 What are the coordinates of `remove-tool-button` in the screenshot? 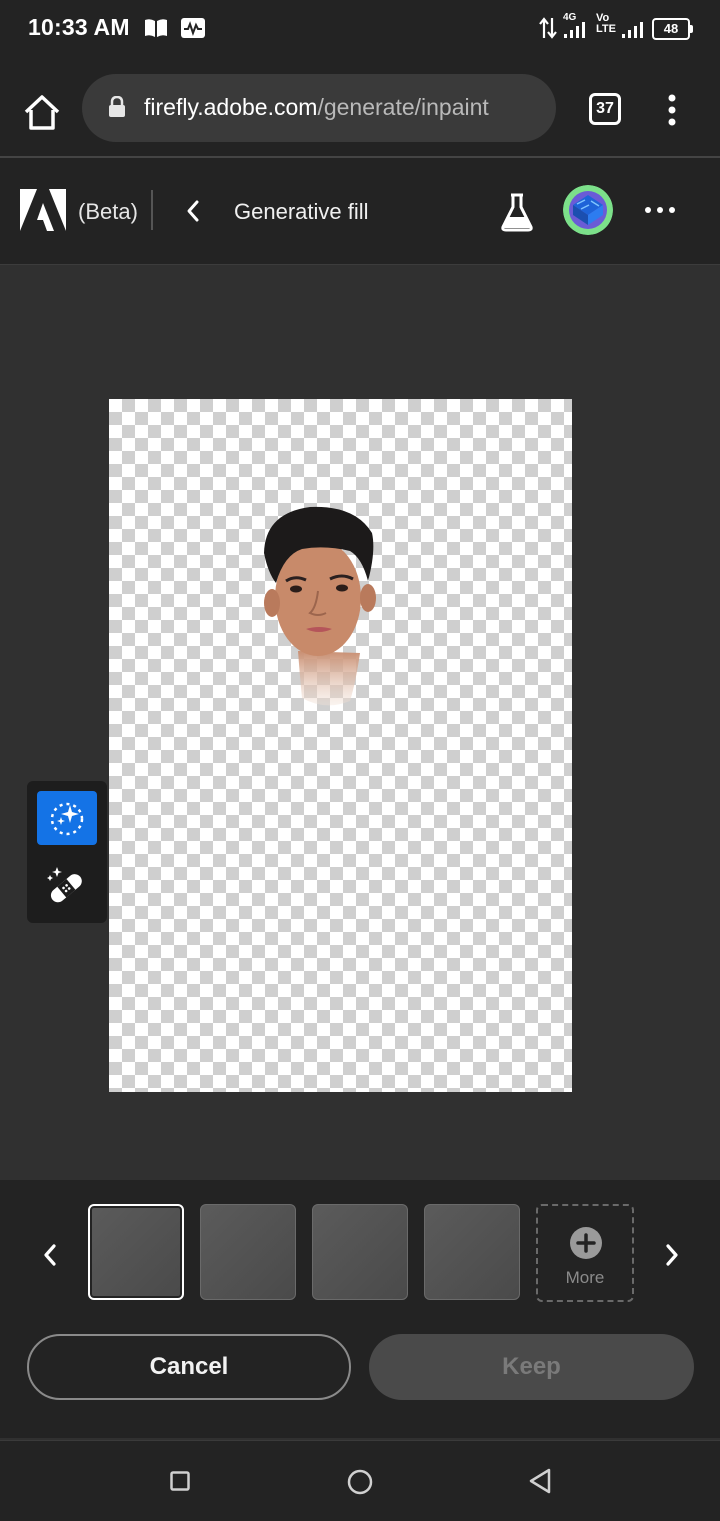 It's located at (67, 886).